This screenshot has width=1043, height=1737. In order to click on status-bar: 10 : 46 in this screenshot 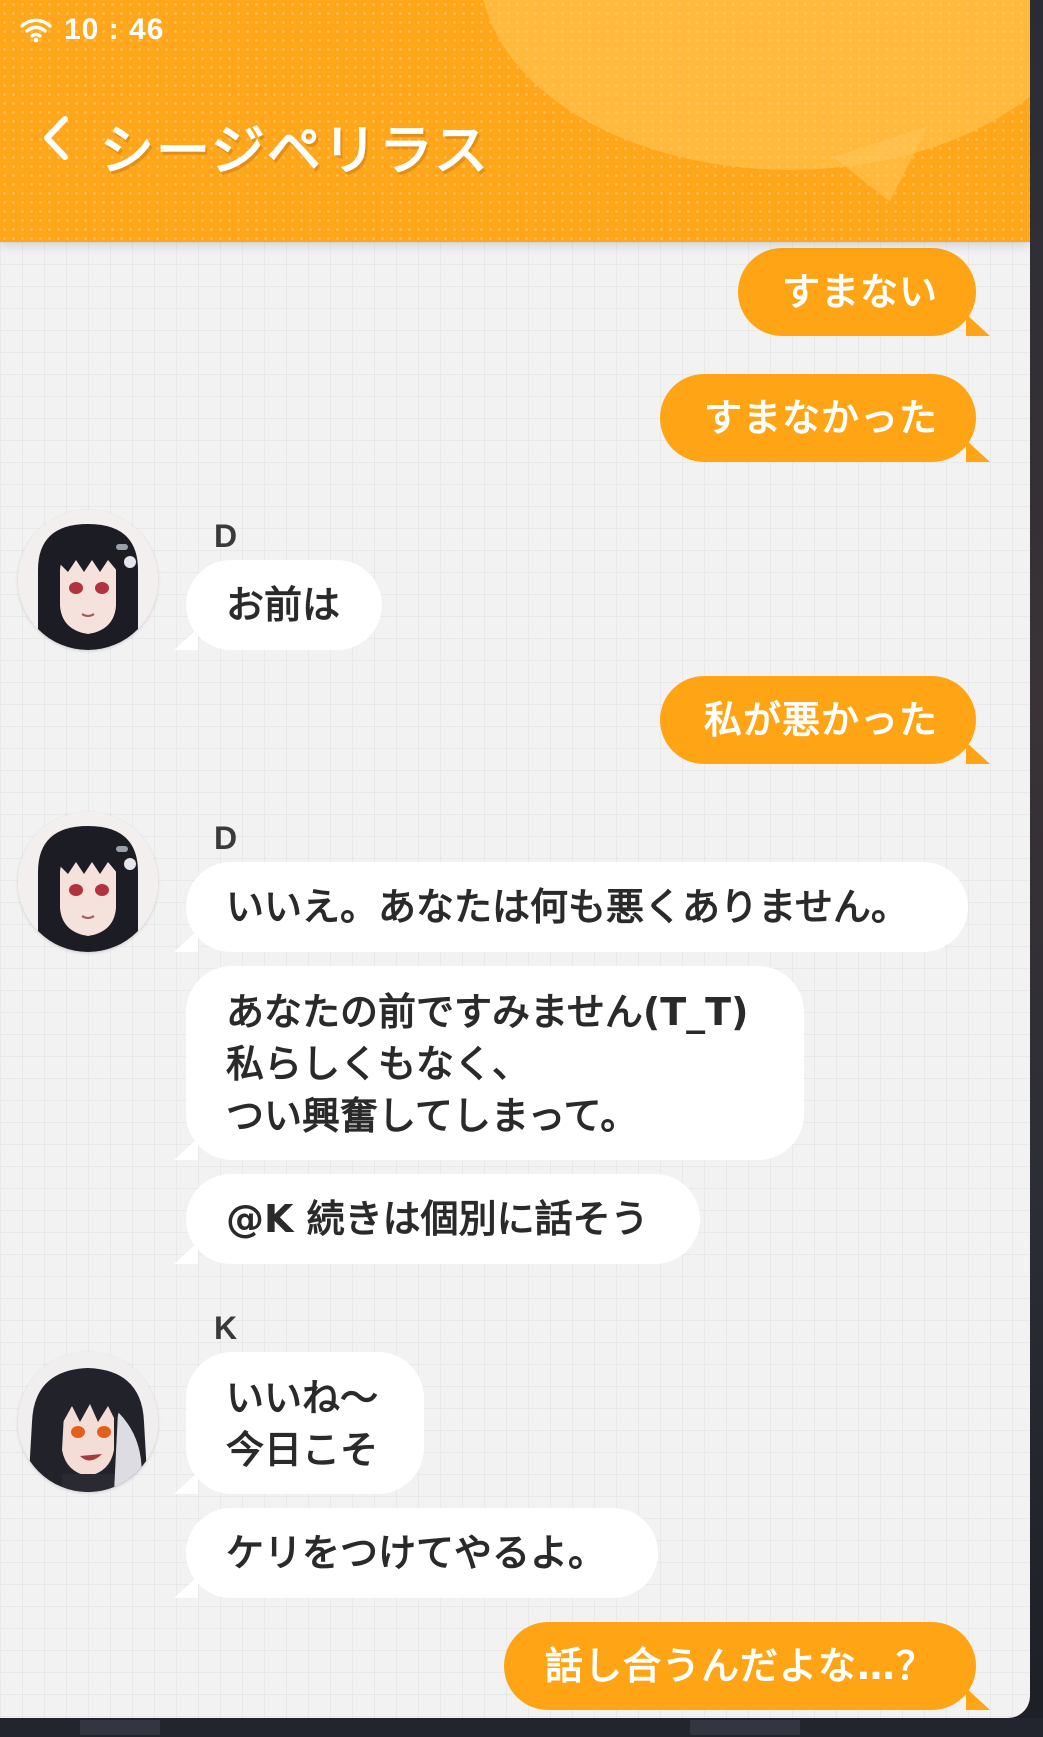, I will do `click(92, 30)`.